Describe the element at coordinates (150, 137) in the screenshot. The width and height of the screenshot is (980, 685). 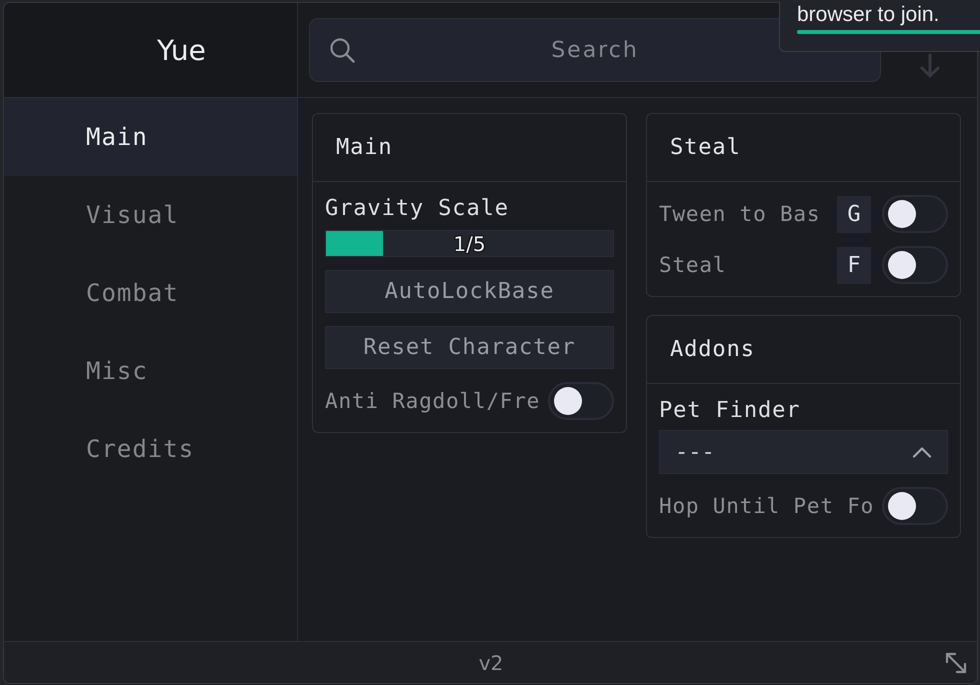
I see `sidebar-item: Main` at that location.